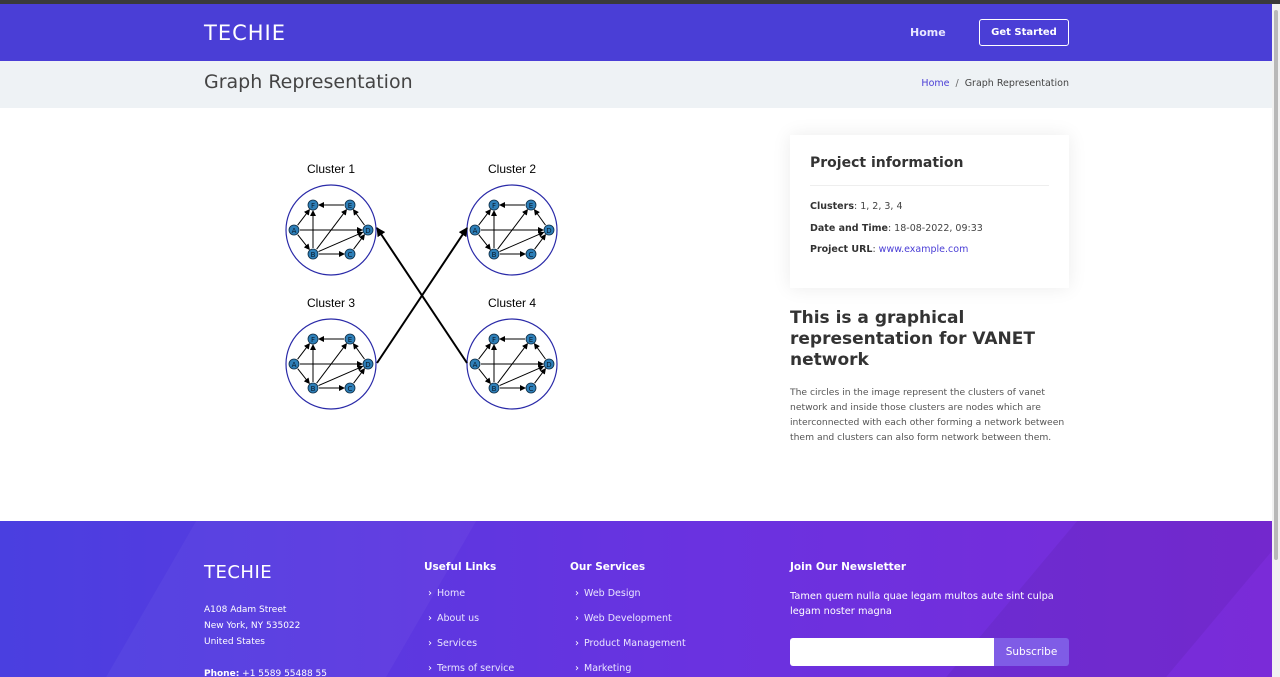  Describe the element at coordinates (512, 219) in the screenshot. I see `cluster-2: Cluster 2 F E A D B C` at that location.